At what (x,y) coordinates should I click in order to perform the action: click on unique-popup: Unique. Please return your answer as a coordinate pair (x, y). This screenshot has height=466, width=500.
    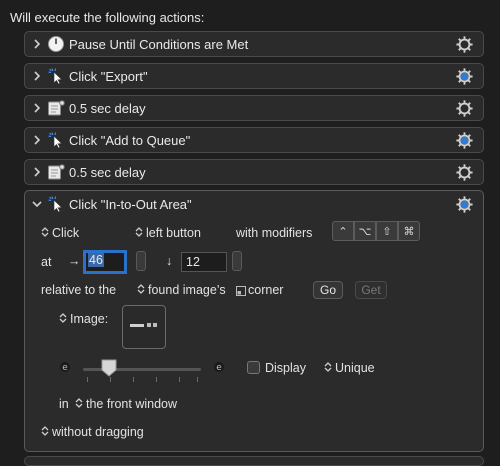
    Looking at the image, I should click on (349, 368).